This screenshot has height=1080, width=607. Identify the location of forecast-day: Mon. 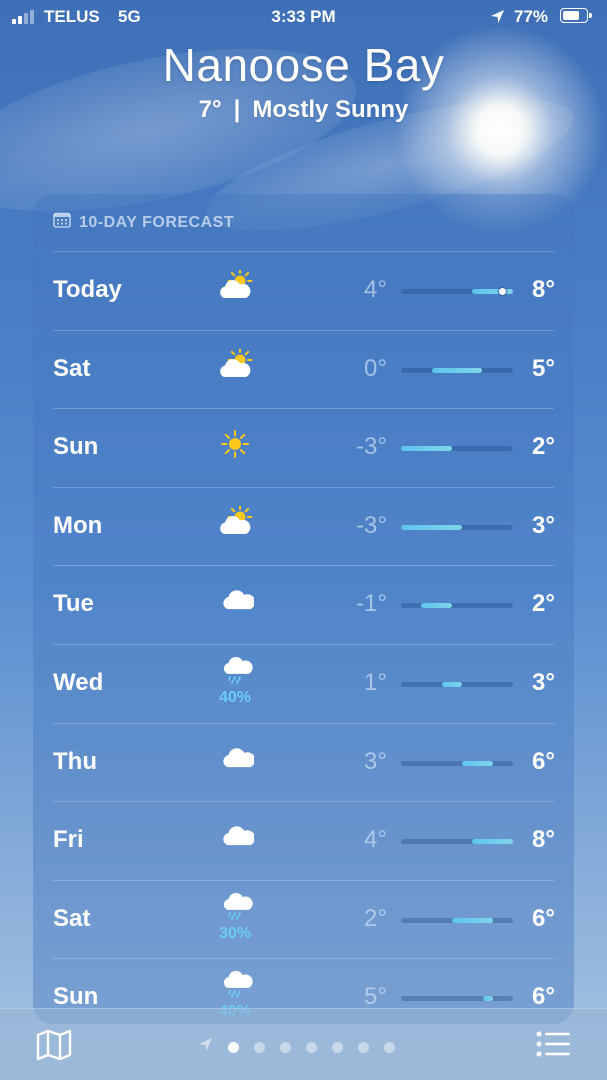
(78, 525).